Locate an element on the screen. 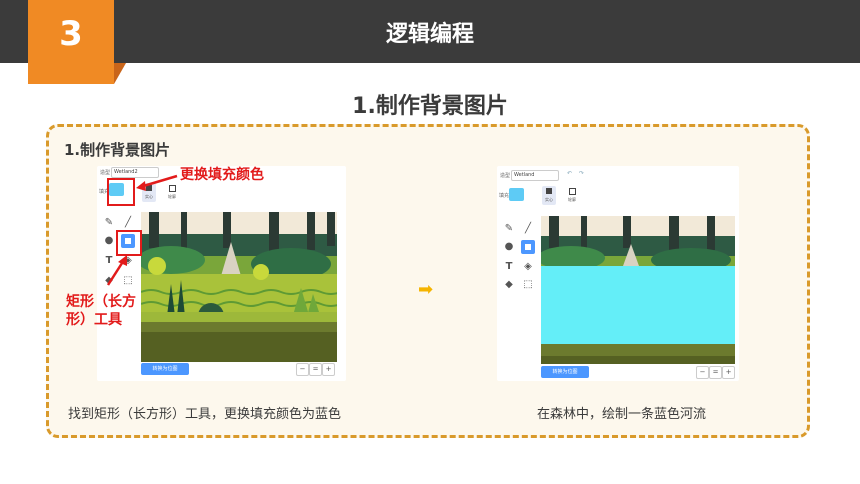 The height and width of the screenshot is (484, 860). costume-name-label: 造型 is located at coordinates (505, 176).